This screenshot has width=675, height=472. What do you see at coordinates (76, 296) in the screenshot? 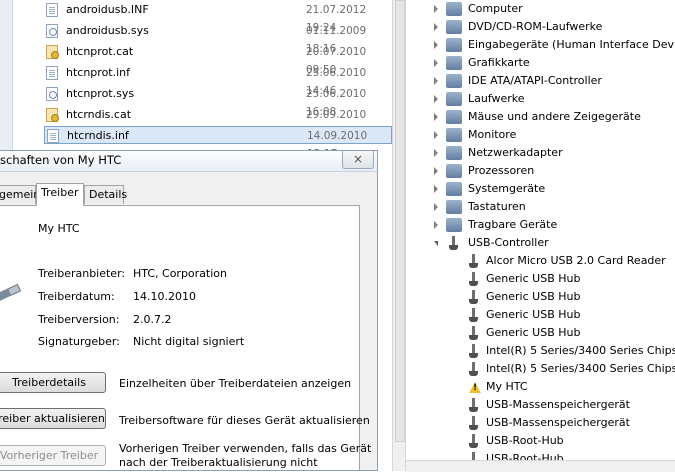
I see `driver-date-label: Treiberdatum:` at bounding box center [76, 296].